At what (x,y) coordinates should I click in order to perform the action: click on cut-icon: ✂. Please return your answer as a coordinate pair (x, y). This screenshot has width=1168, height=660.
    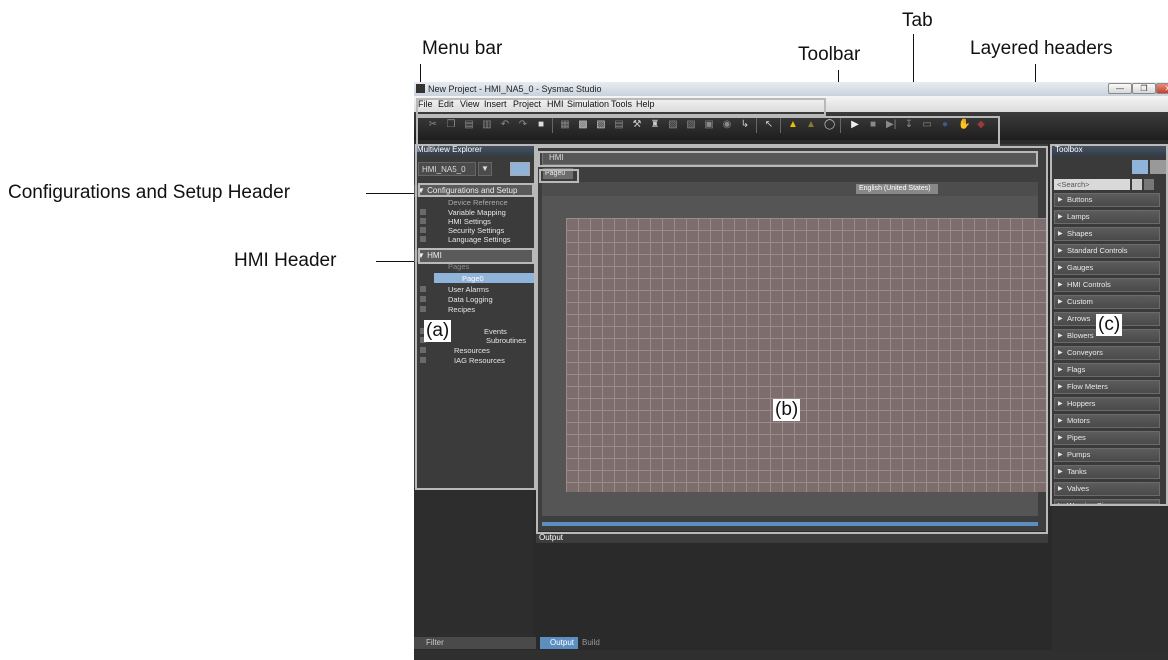
    Looking at the image, I should click on (433, 125).